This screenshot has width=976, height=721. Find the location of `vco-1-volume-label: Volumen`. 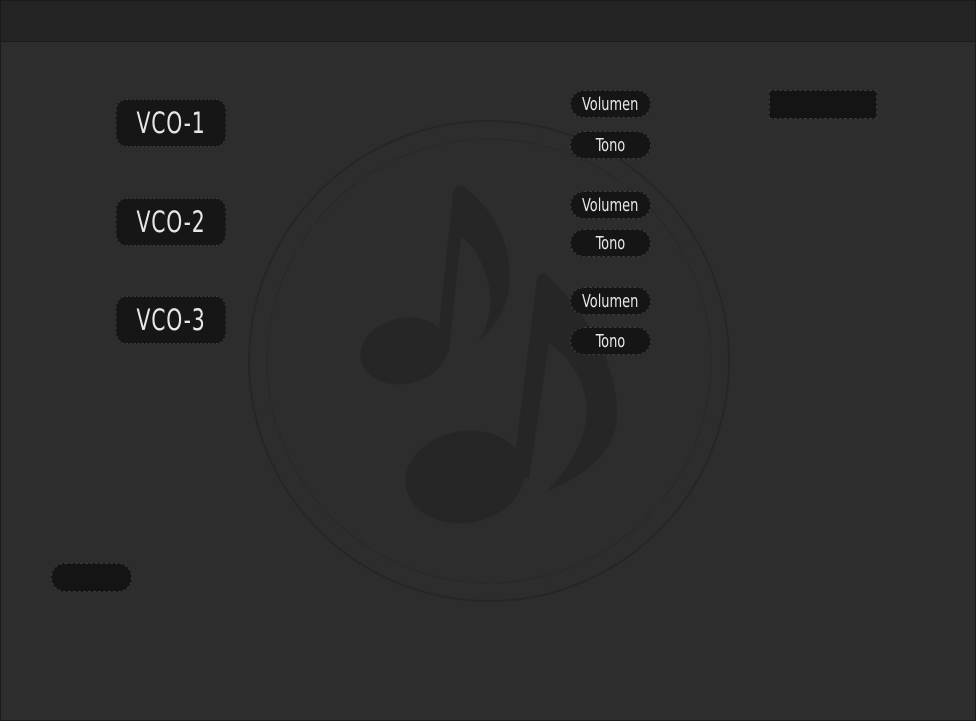

vco-1-volume-label: Volumen is located at coordinates (610, 104).